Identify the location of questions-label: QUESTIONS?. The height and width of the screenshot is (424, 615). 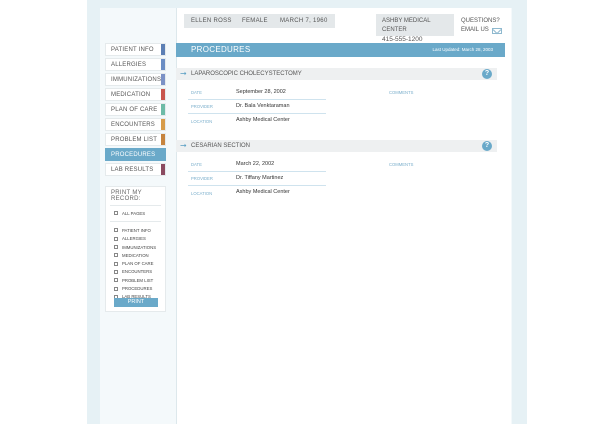
(480, 21).